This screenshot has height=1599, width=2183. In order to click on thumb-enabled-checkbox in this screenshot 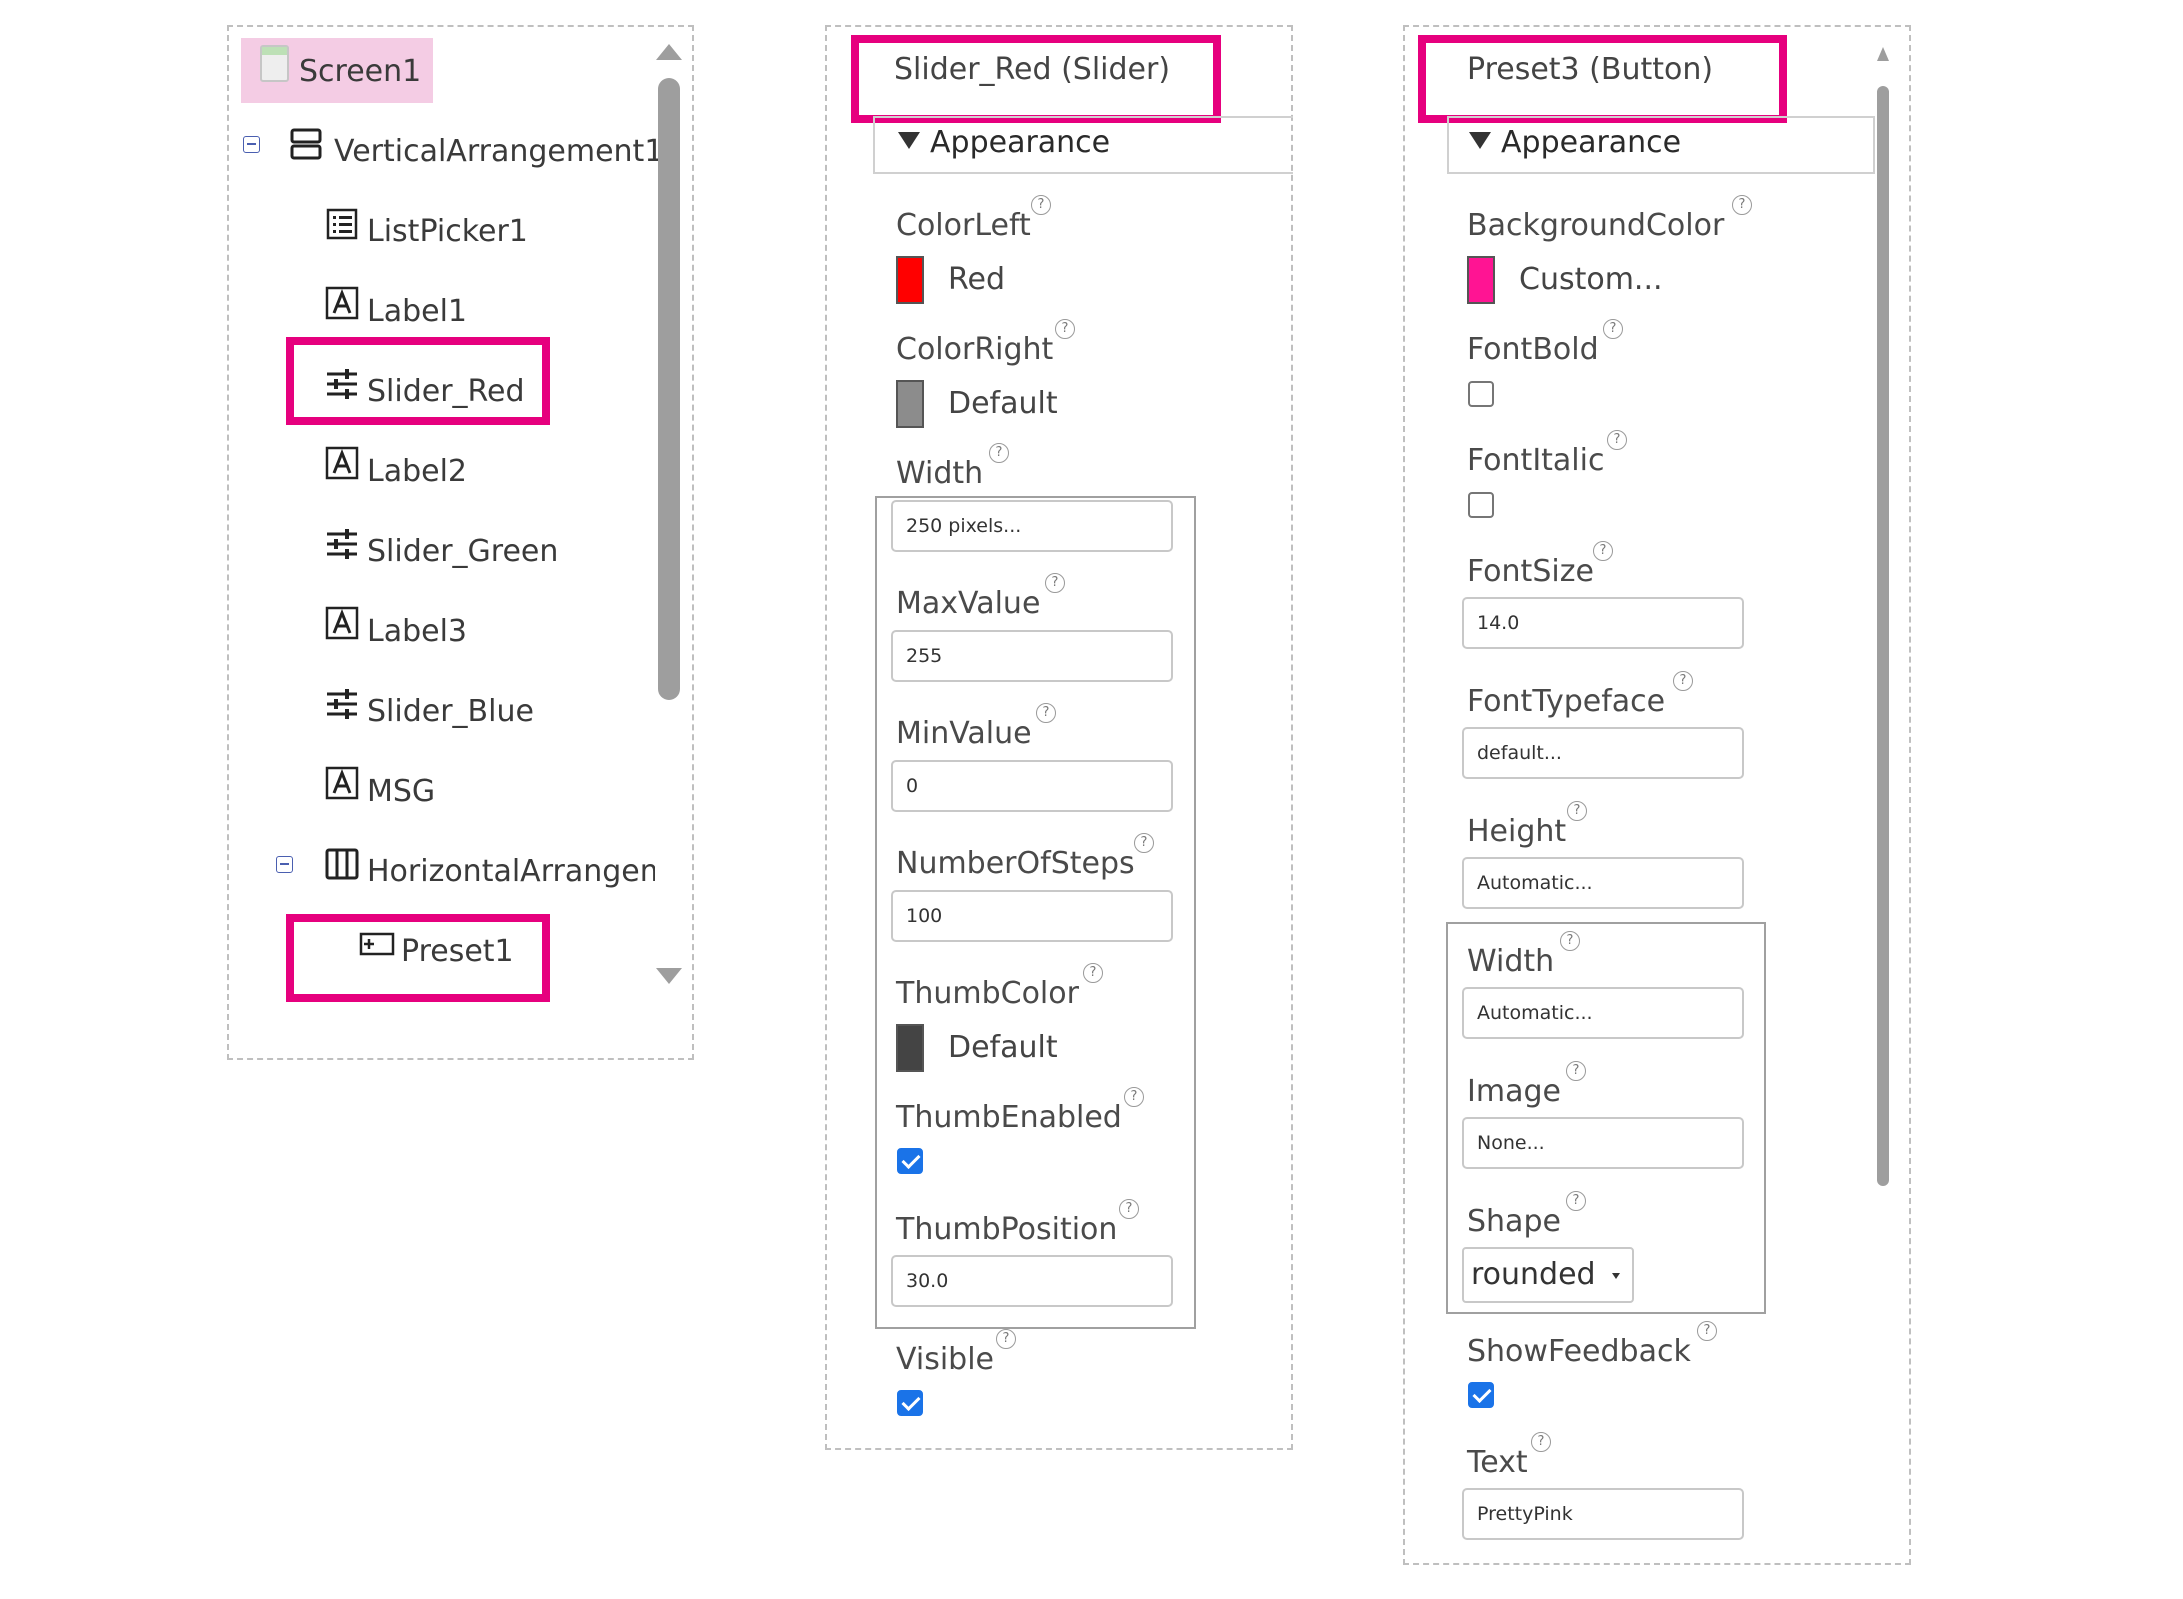, I will do `click(910, 1161)`.